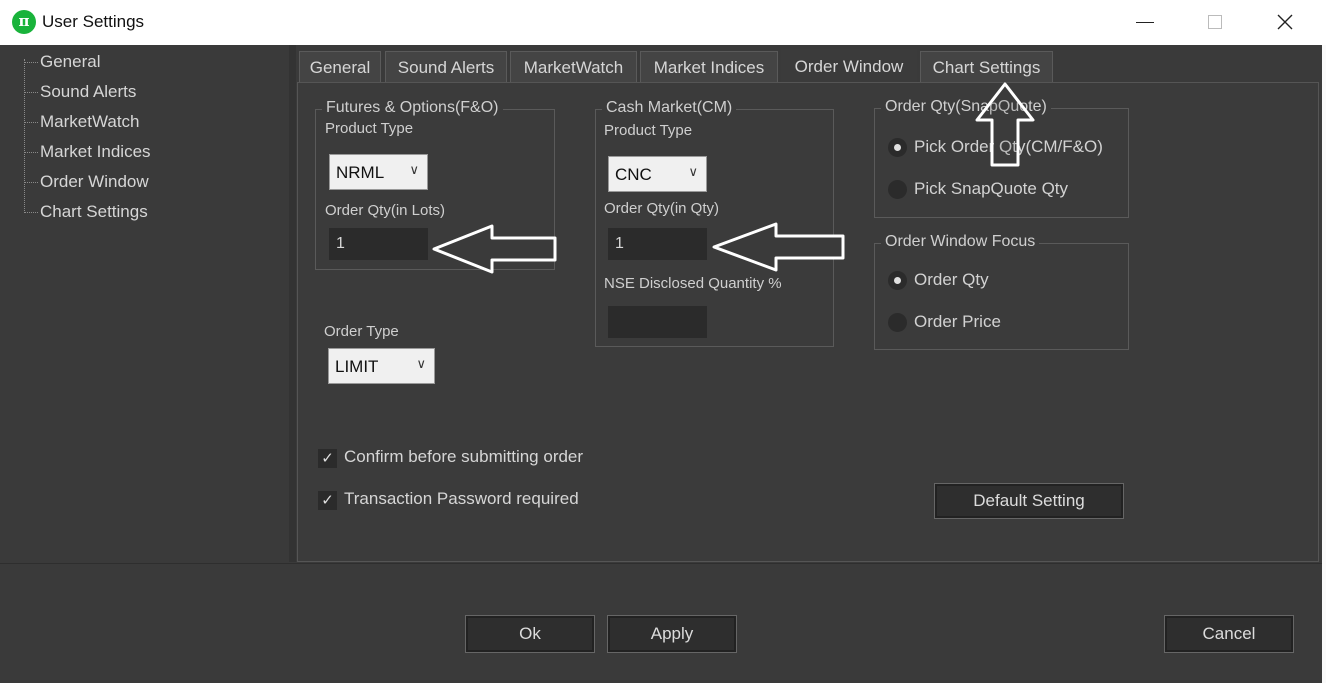 The image size is (1326, 683). I want to click on cm-product-type-label: Product Type, so click(648, 130).